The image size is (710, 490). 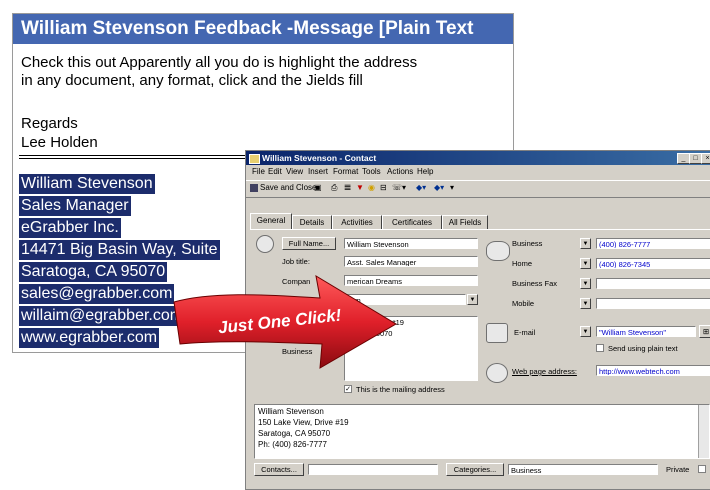 I want to click on private-checkbox, so click(x=702, y=469).